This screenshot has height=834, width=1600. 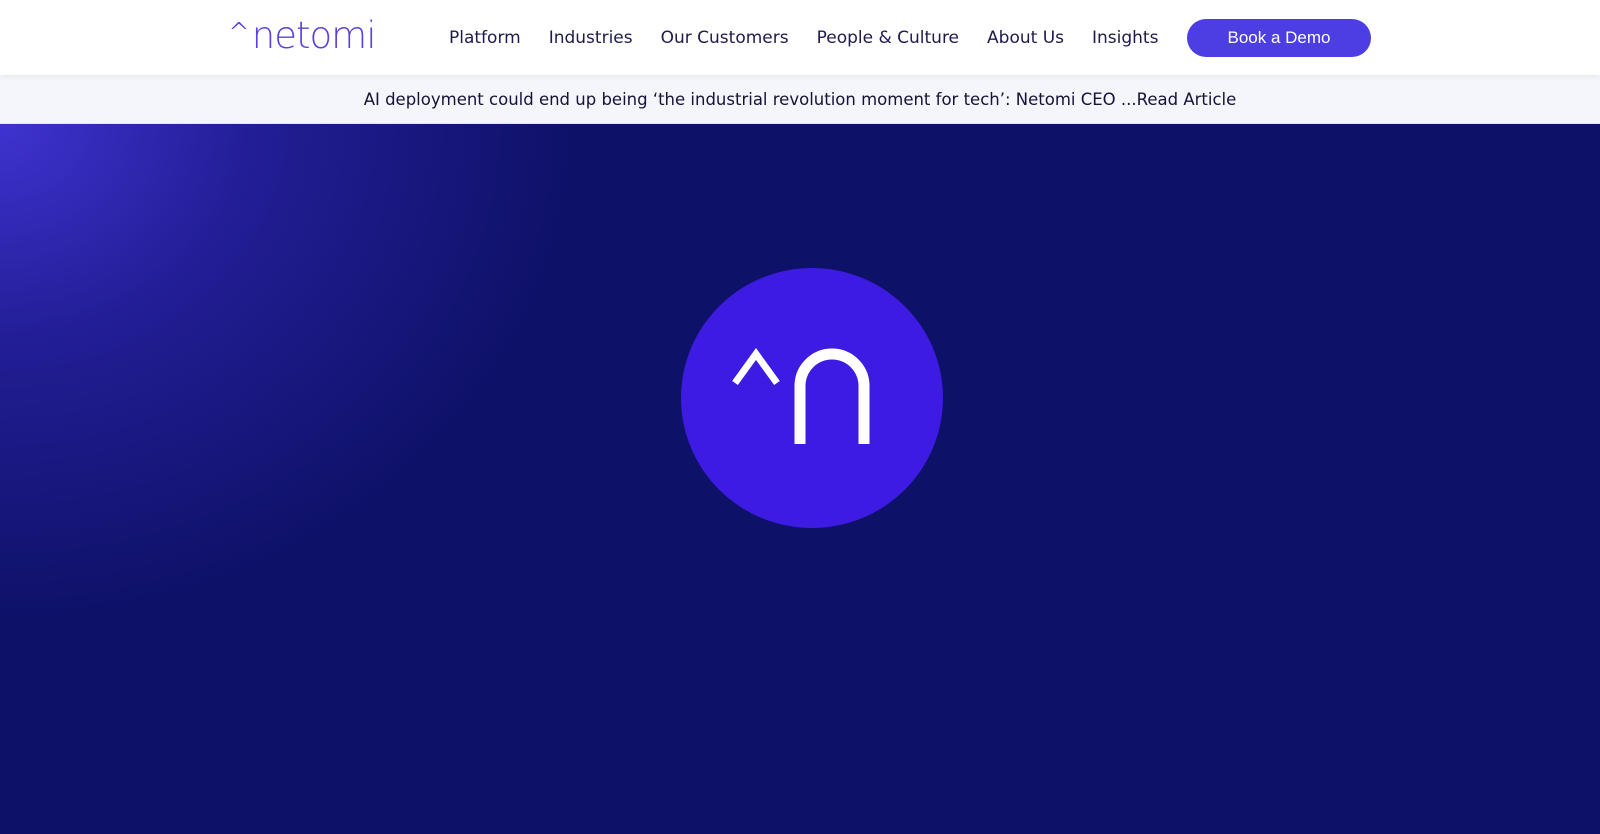 I want to click on nav-item-our-customers: Our Customers, so click(x=725, y=38).